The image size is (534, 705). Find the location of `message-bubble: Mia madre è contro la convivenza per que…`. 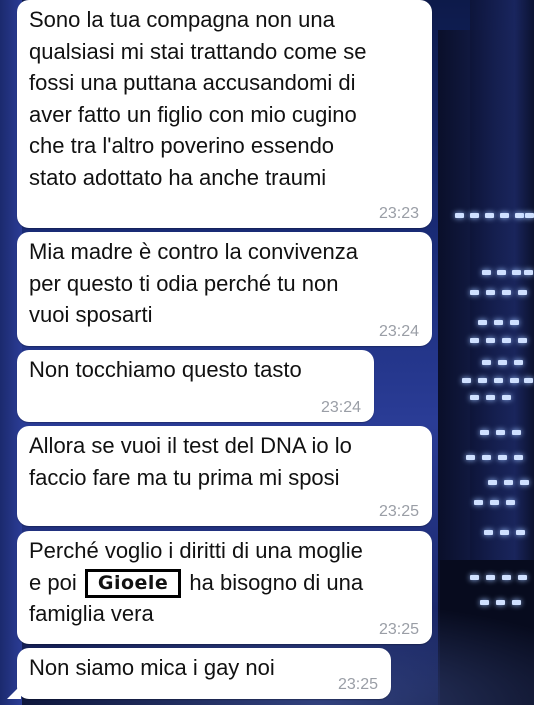

message-bubble: Mia madre è contro la convivenza per que… is located at coordinates (224, 289).